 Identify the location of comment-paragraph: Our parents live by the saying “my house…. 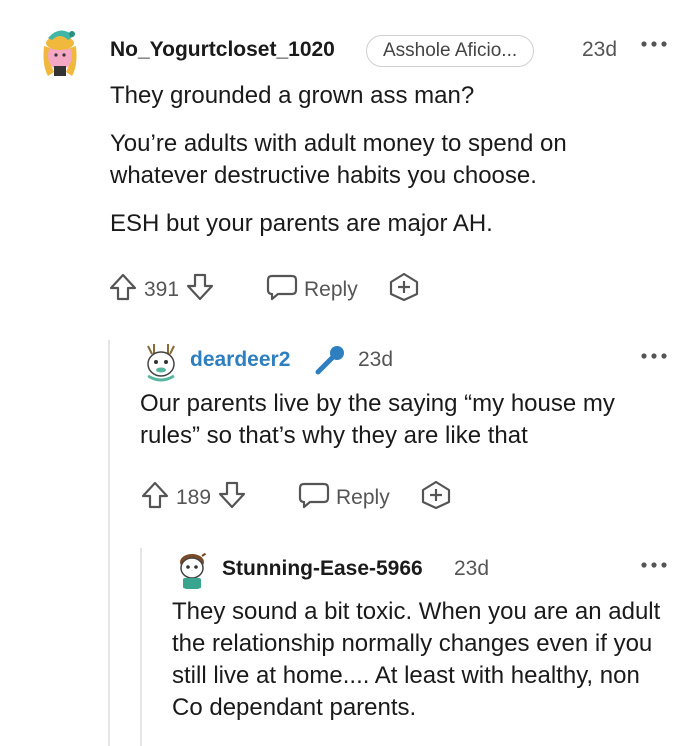
(377, 419).